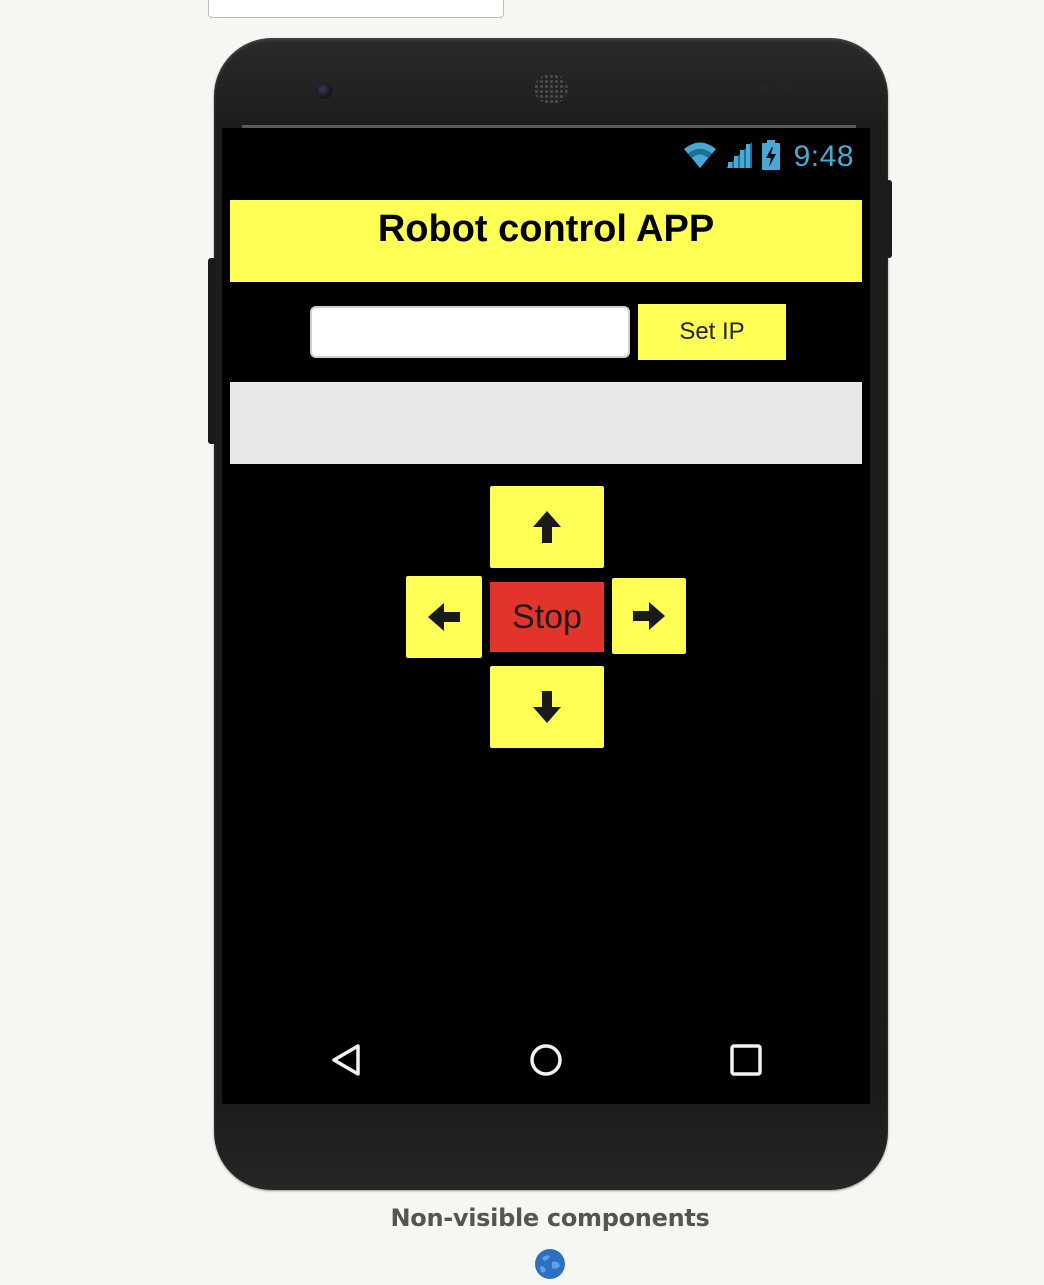  I want to click on home-button, so click(546, 1062).